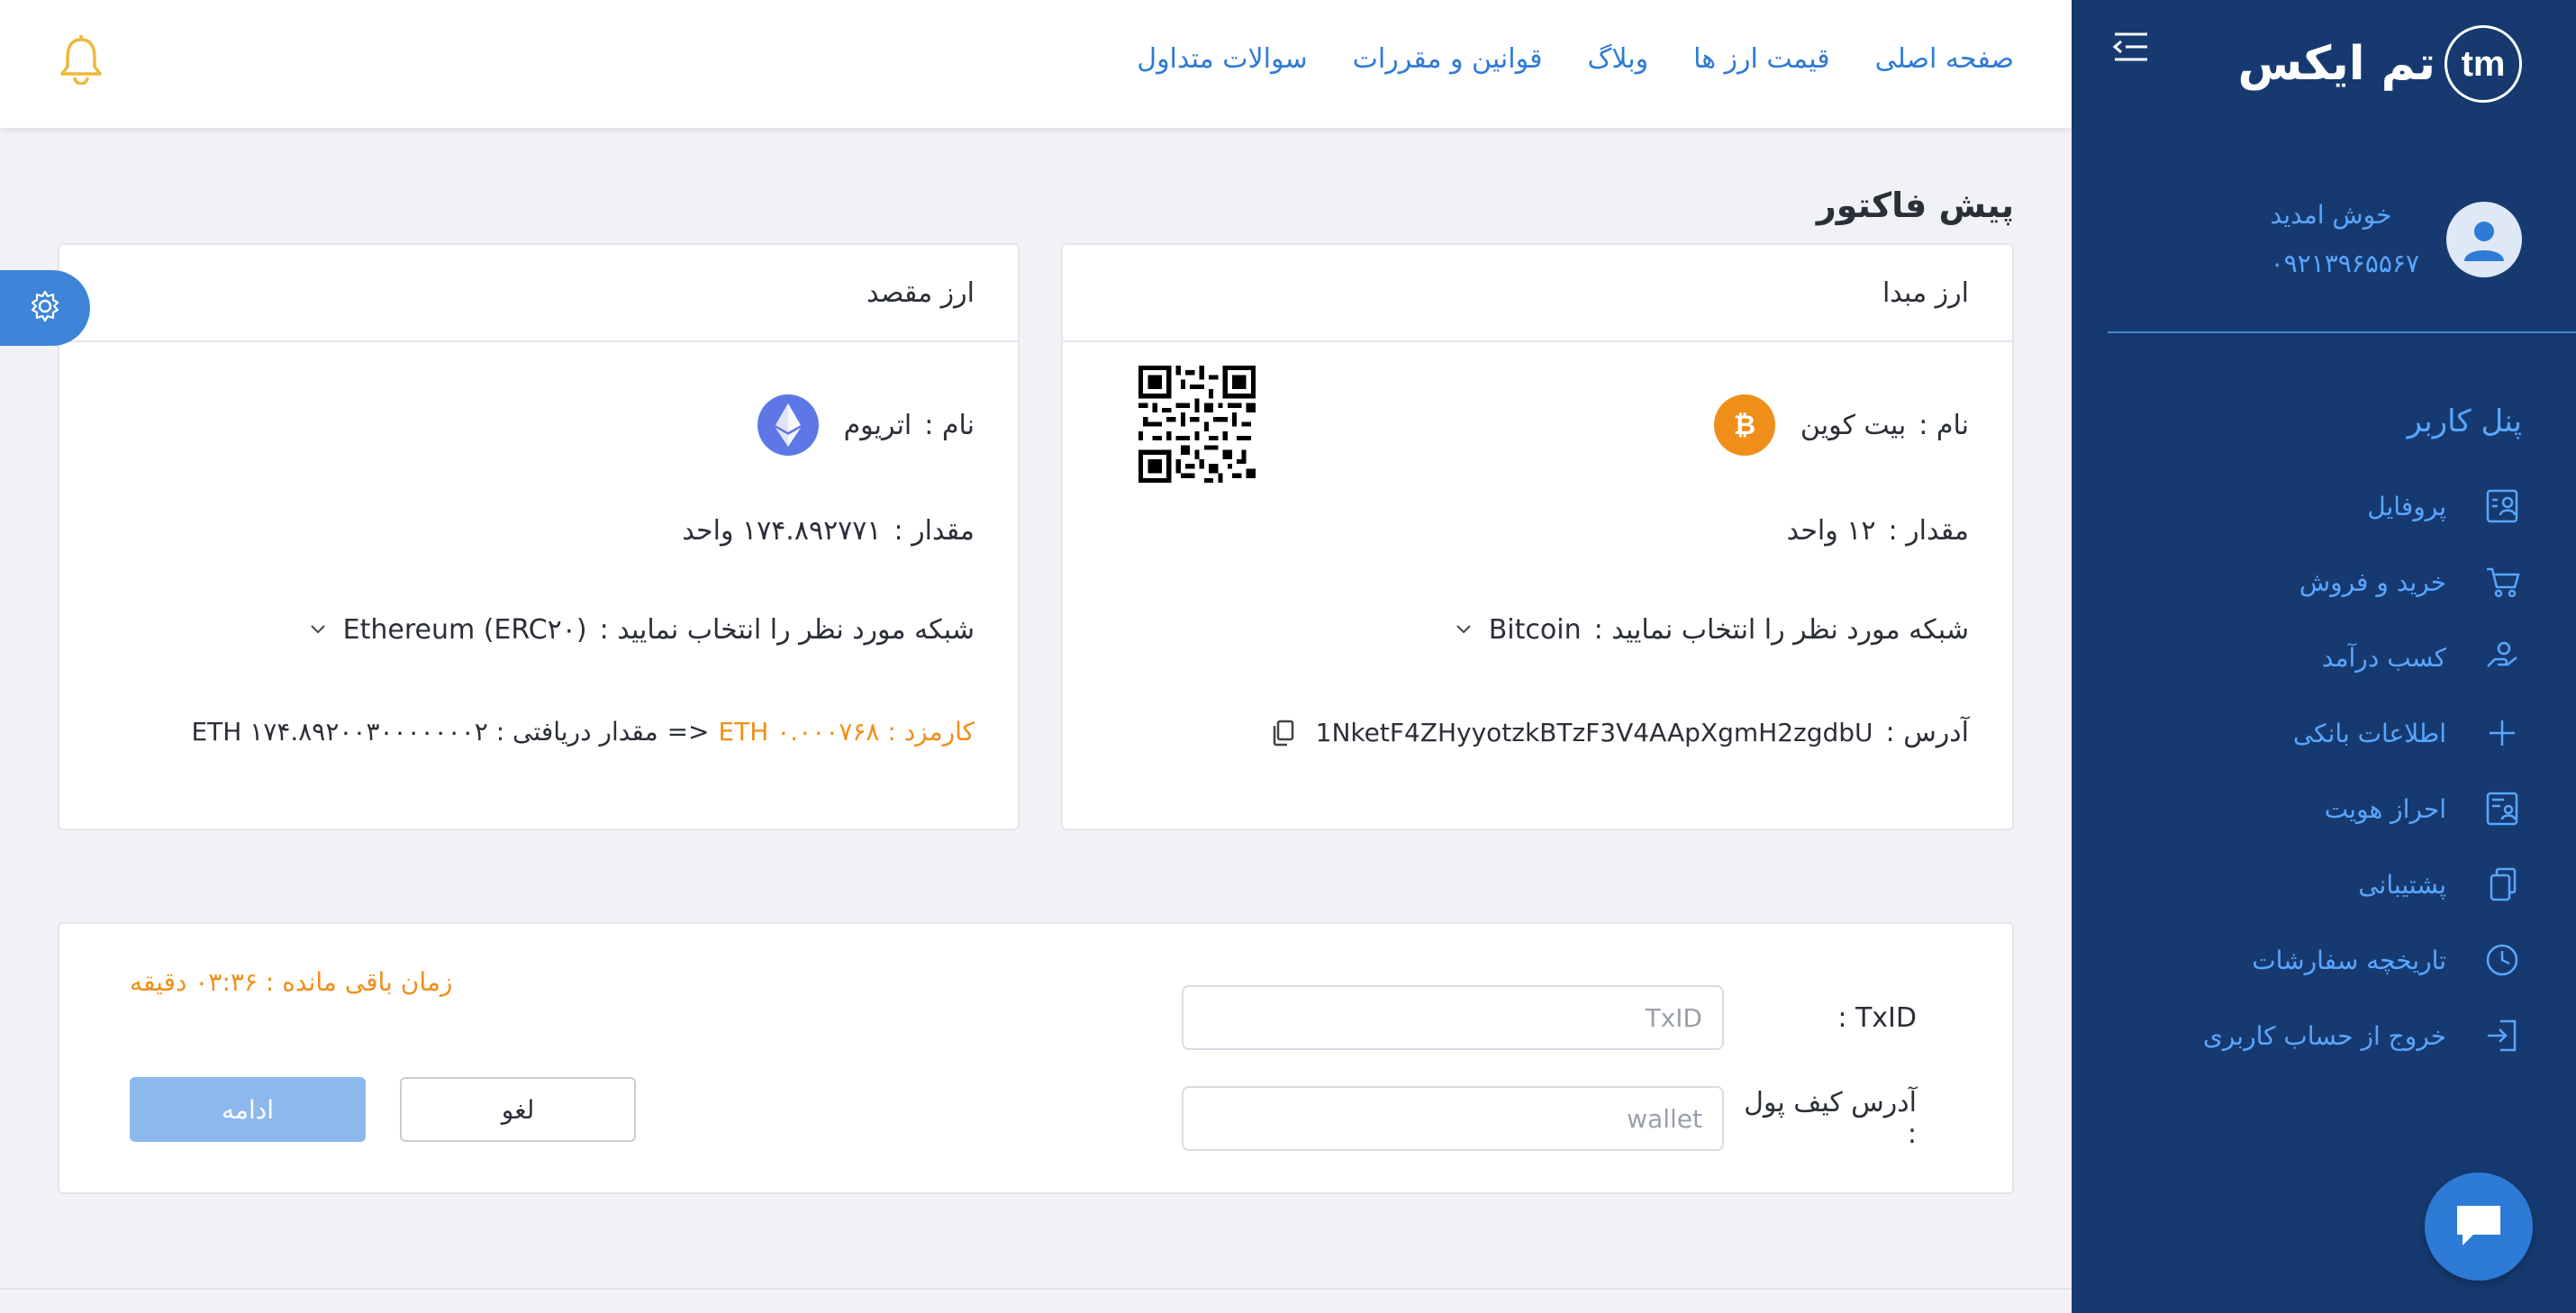 The height and width of the screenshot is (1313, 2576). I want to click on sidebar-item-label: خرید و فروش, so click(2373, 581).